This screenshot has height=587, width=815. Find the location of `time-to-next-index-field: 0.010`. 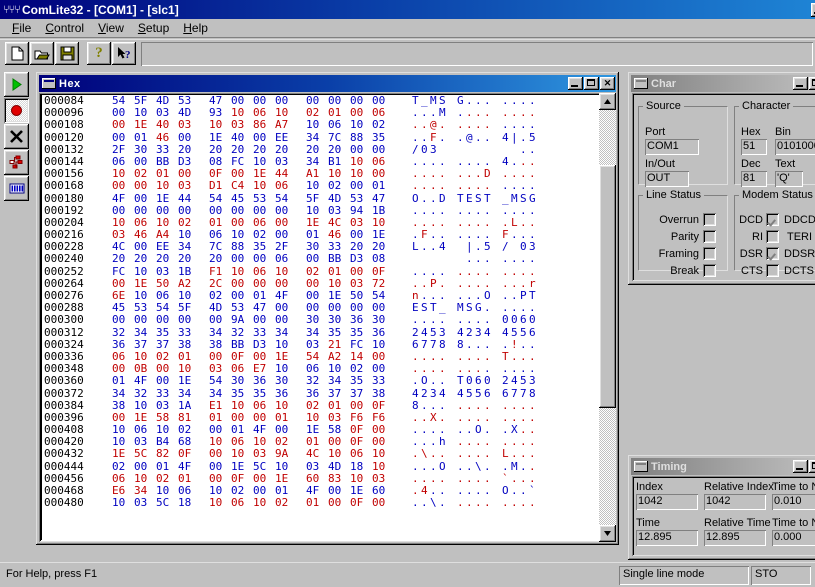

time-to-next-index-field: 0.010 is located at coordinates (793, 502).